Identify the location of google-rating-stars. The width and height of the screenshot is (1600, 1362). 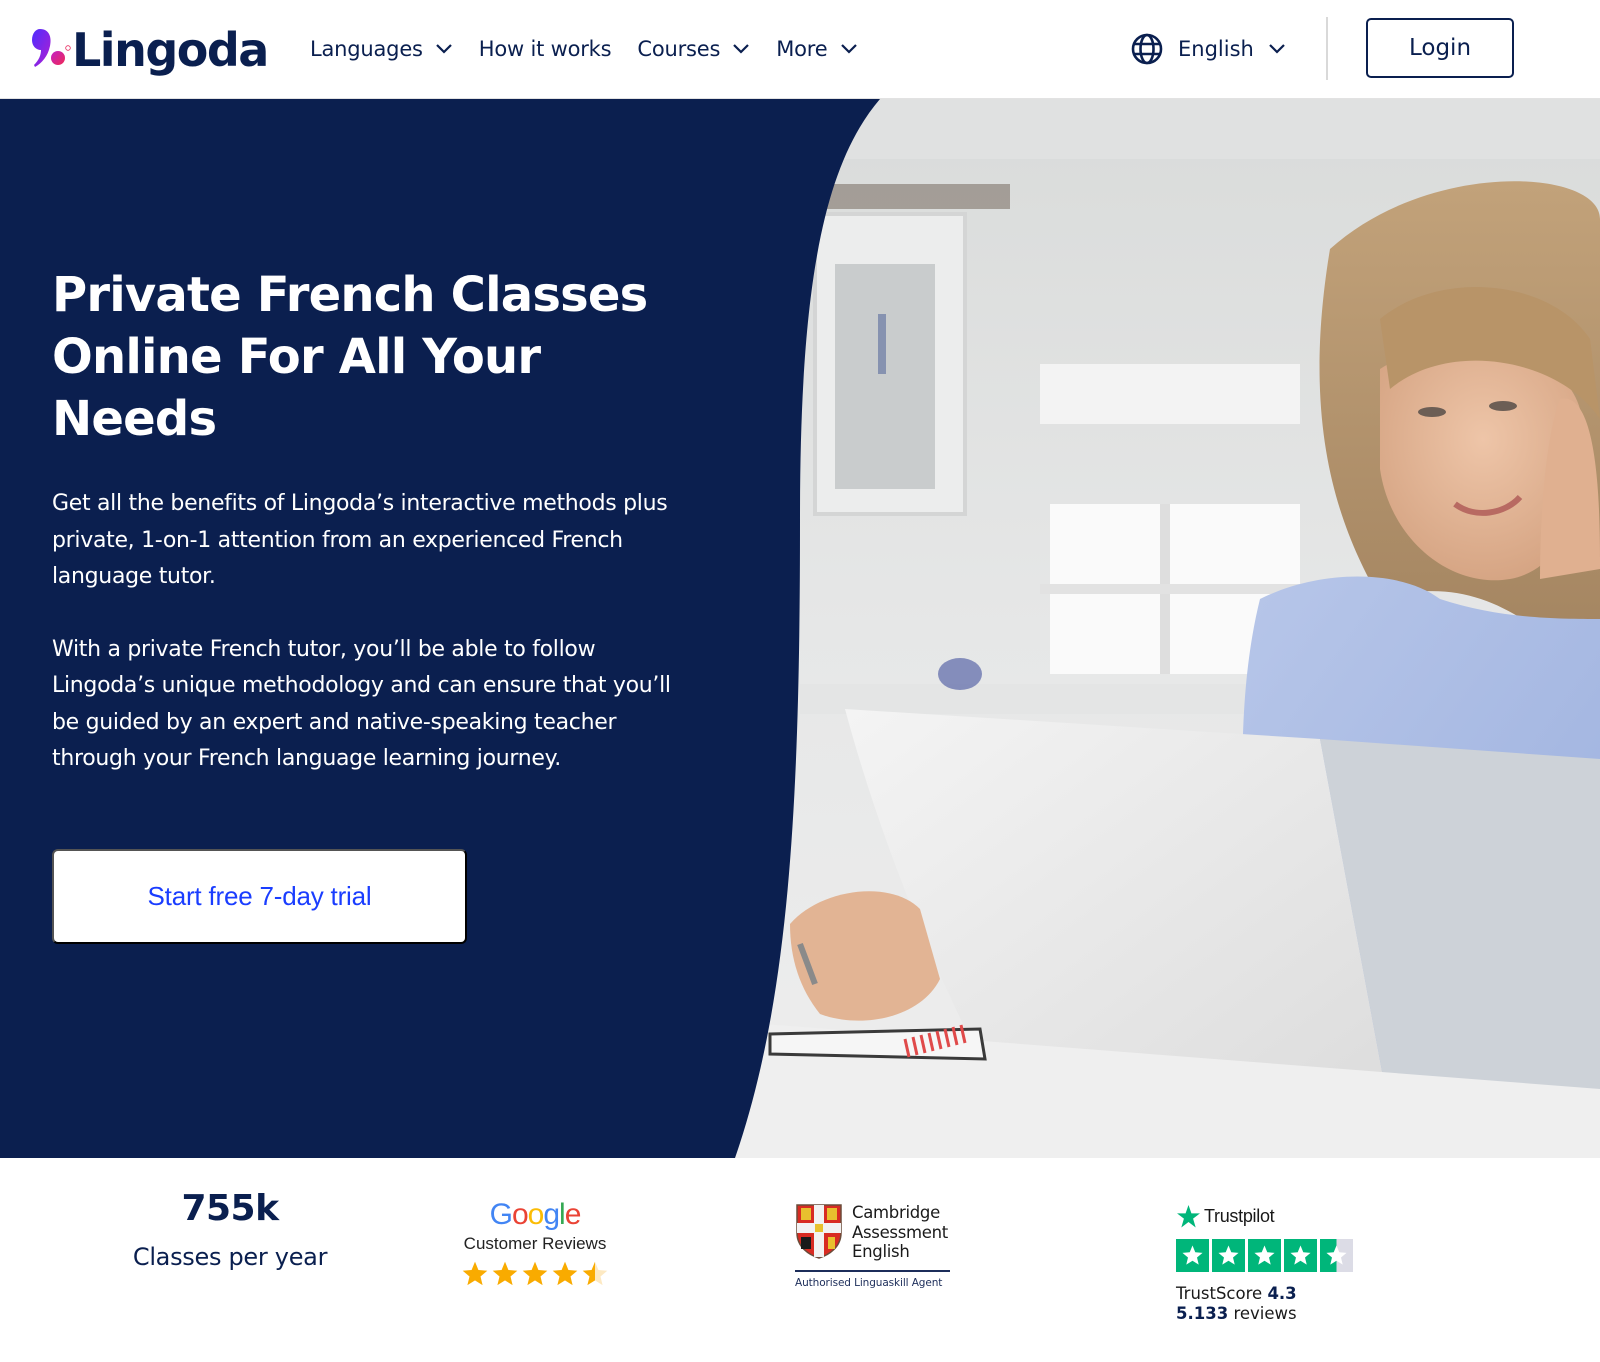
(535, 1274).